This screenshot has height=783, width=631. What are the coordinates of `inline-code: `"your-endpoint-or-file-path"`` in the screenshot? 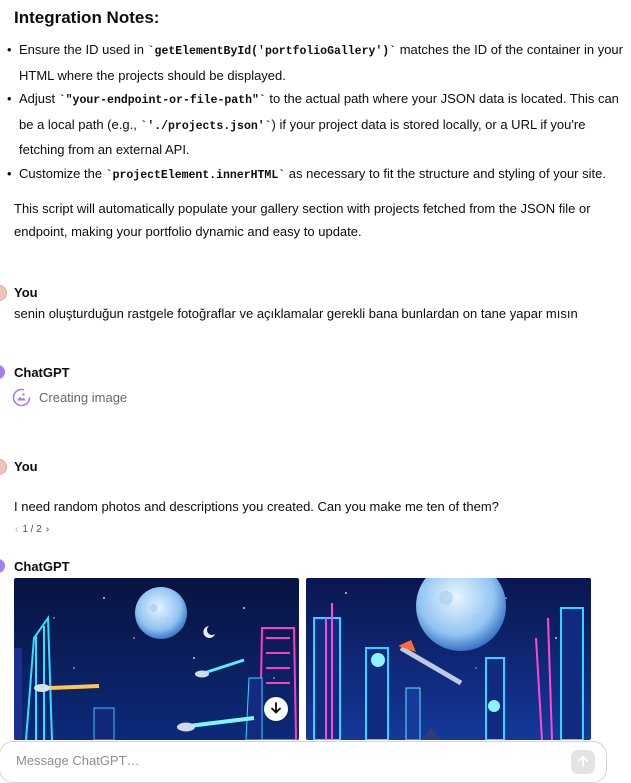 It's located at (162, 100).